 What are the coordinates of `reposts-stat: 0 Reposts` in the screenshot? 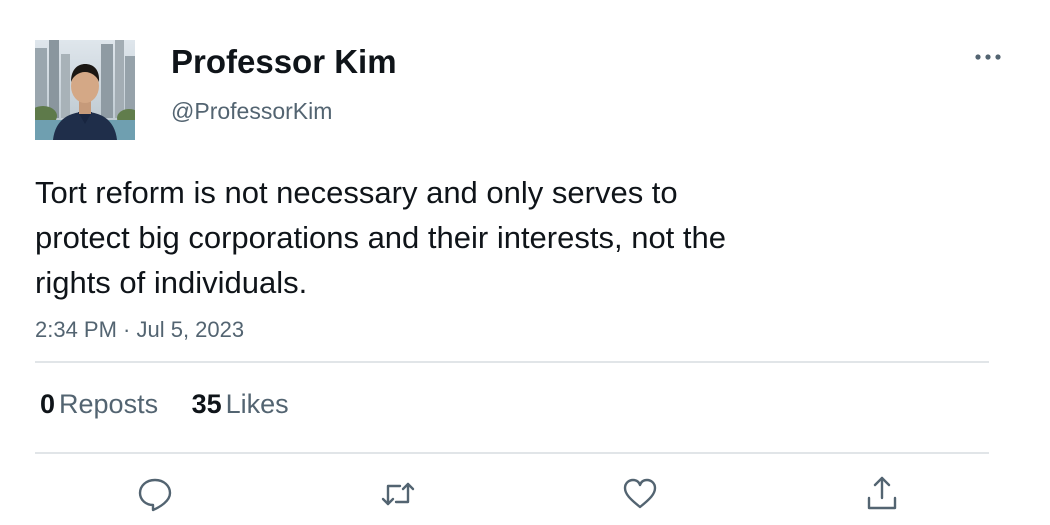 It's located at (99, 404).